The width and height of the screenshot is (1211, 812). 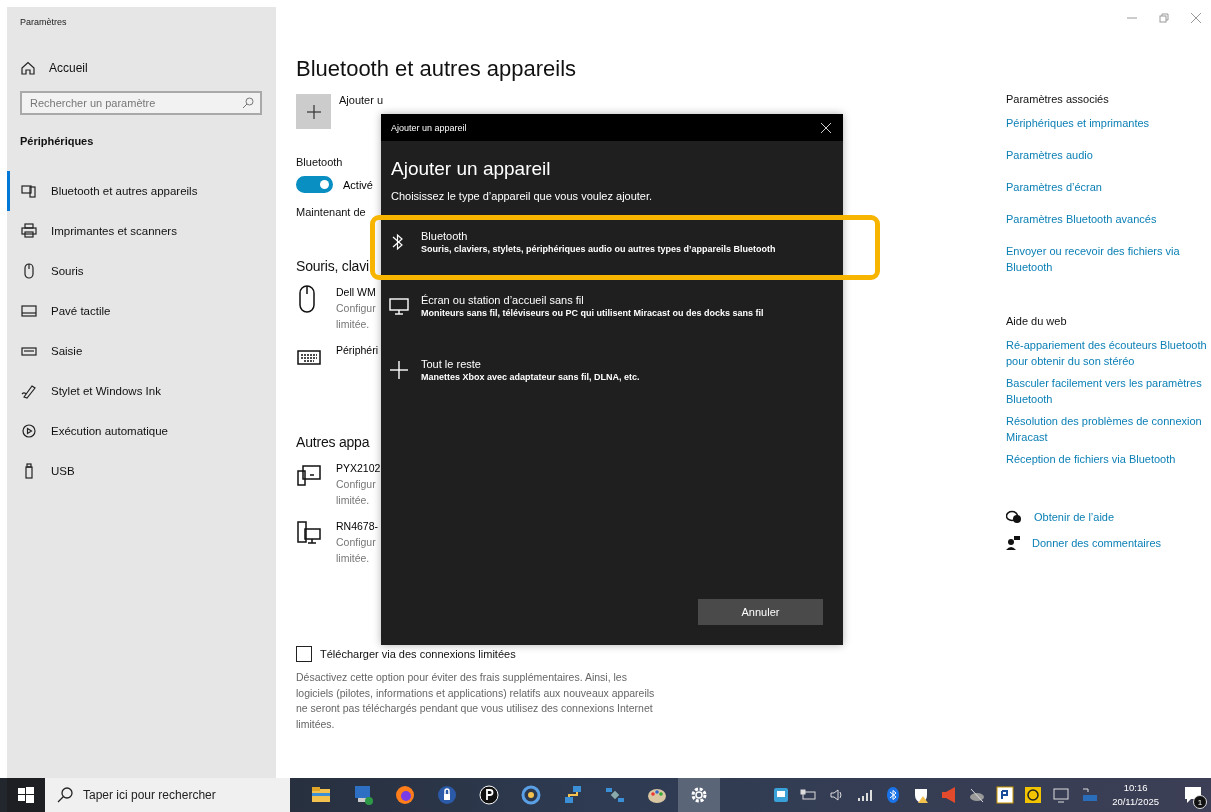 I want to click on related-link: Périphériques et imprimantes, so click(x=1108, y=123).